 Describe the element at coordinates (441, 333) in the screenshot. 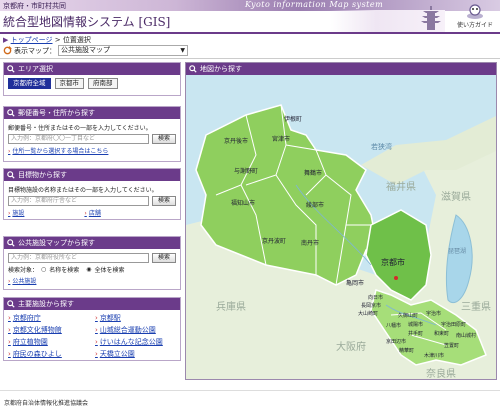

I see `label-wazuka: 和束町` at that location.